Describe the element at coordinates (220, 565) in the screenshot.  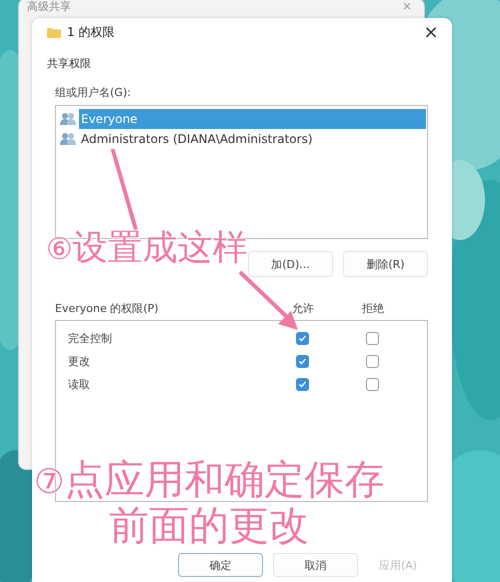
I see `dialog-button: 确定` at that location.